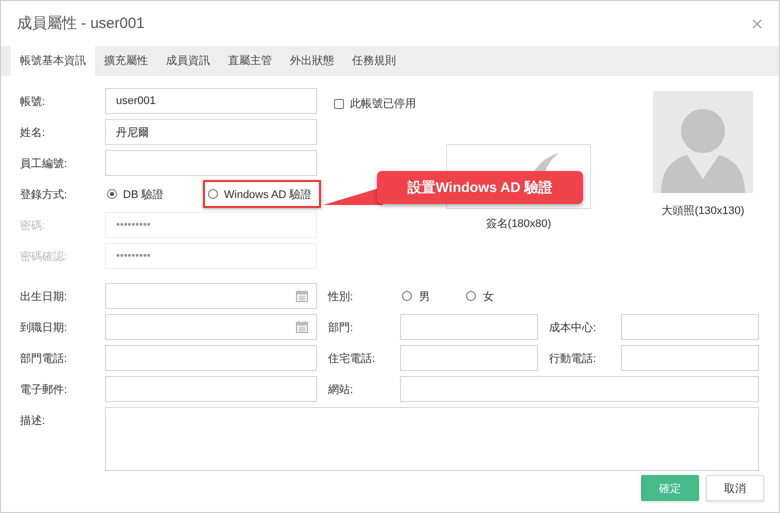 The height and width of the screenshot is (513, 780). I want to click on field-label: 員工編號:, so click(44, 163).